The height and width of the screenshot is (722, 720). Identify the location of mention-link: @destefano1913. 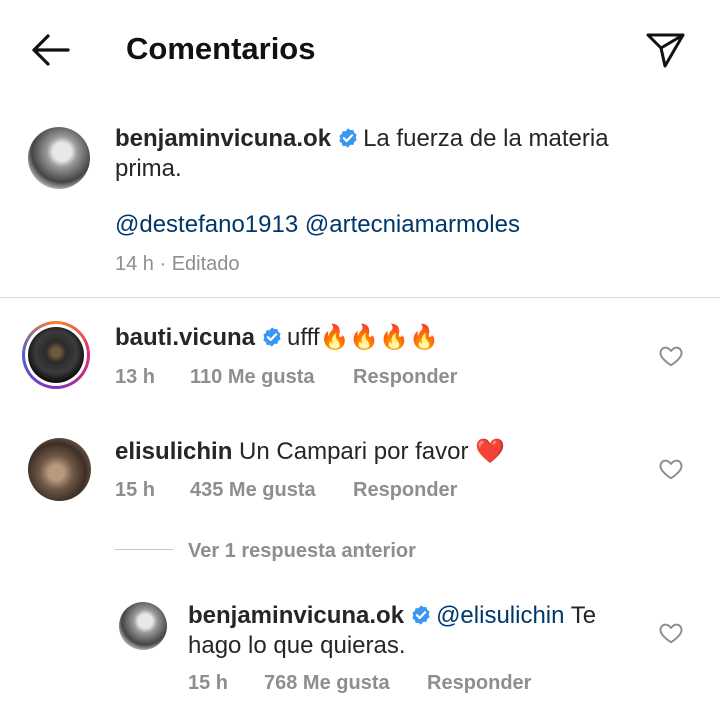
(206, 224).